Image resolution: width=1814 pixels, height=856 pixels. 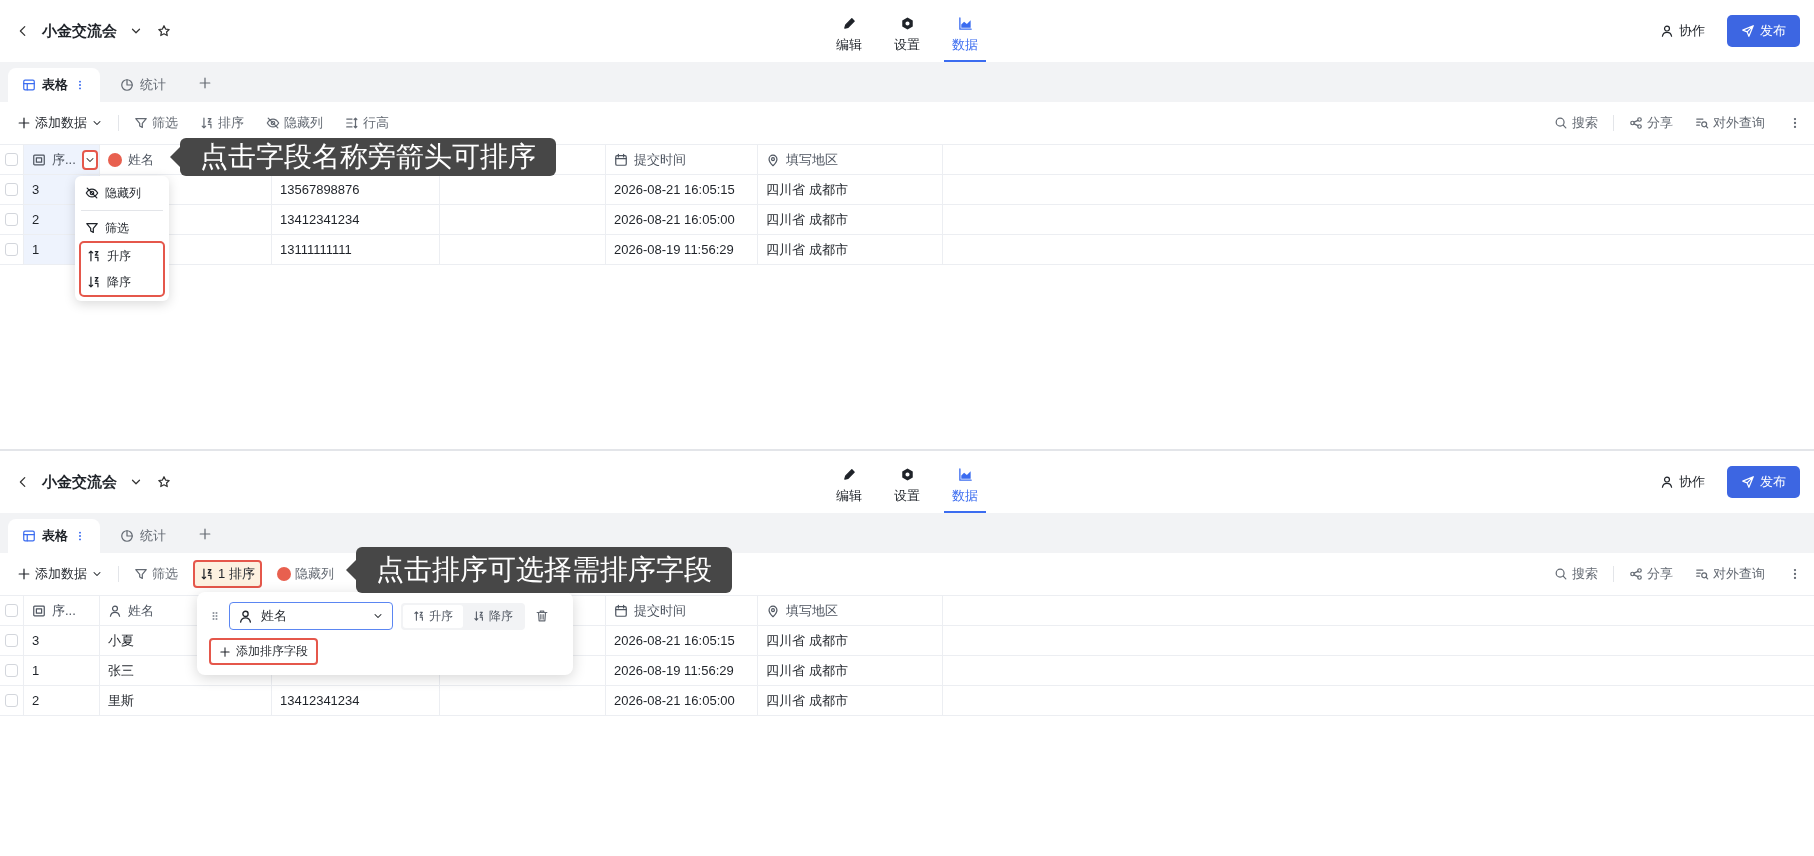 I want to click on table-cell: 里斯, so click(x=121, y=700).